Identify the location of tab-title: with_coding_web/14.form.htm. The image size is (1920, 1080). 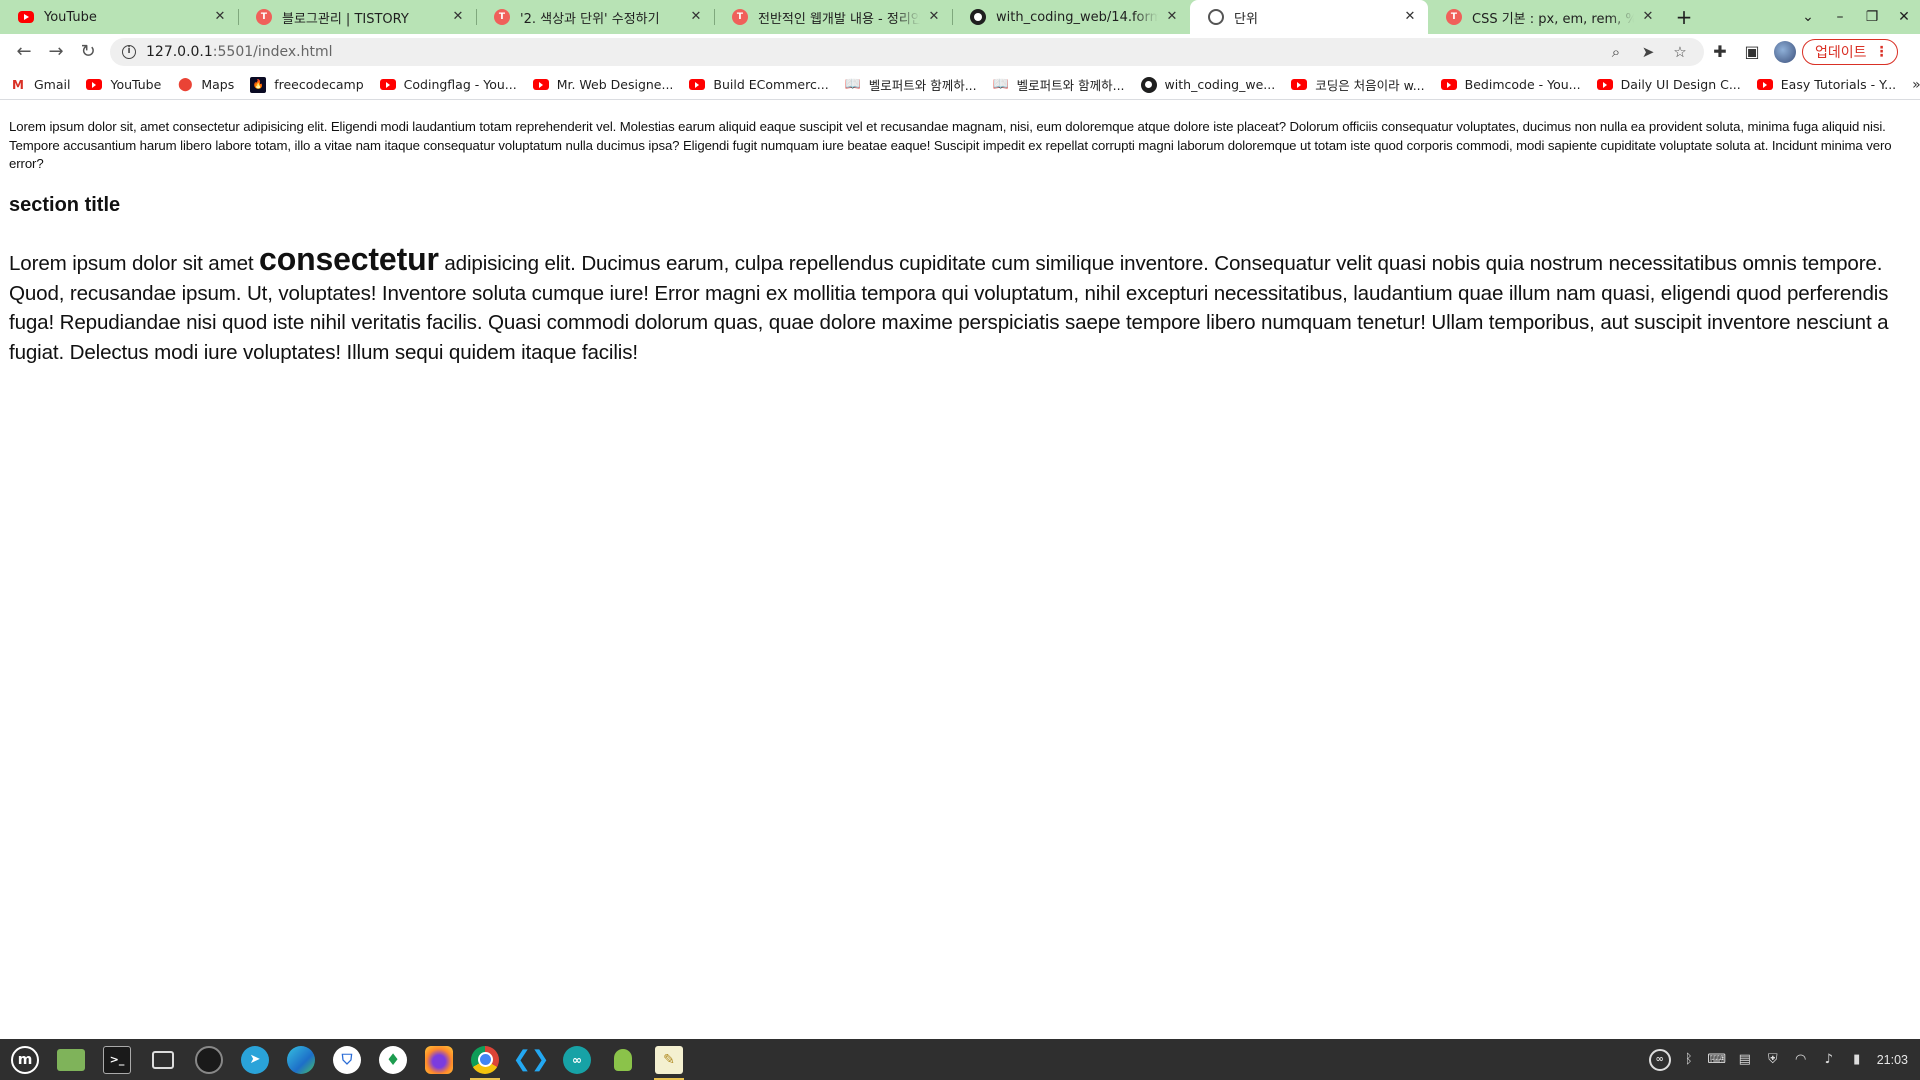
(1077, 17).